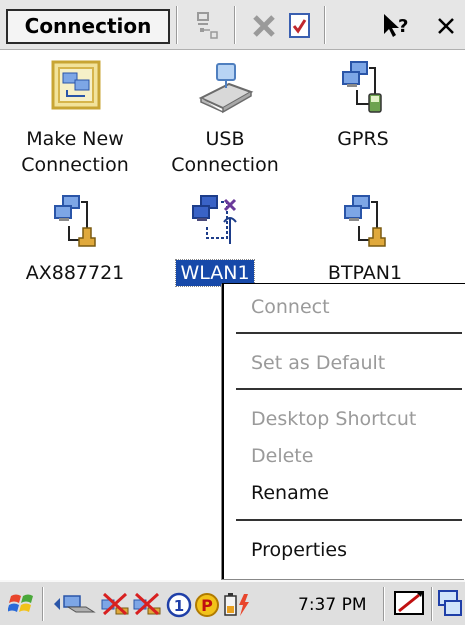  Describe the element at coordinates (226, 88) in the screenshot. I see `usb-connection-icon` at that location.